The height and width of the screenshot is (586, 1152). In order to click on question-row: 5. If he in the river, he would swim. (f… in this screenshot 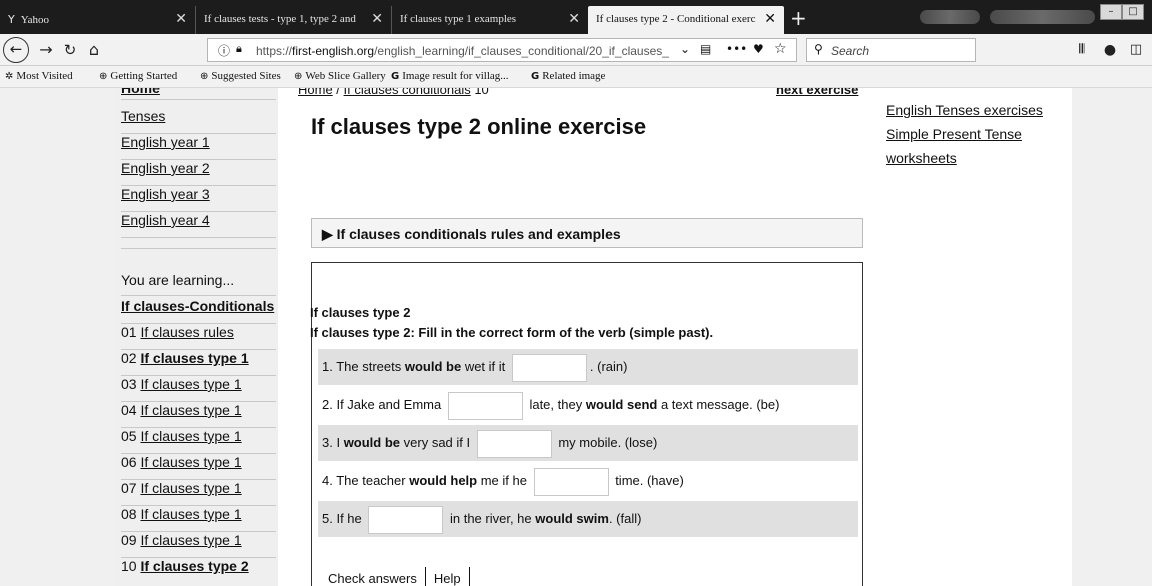, I will do `click(588, 519)`.